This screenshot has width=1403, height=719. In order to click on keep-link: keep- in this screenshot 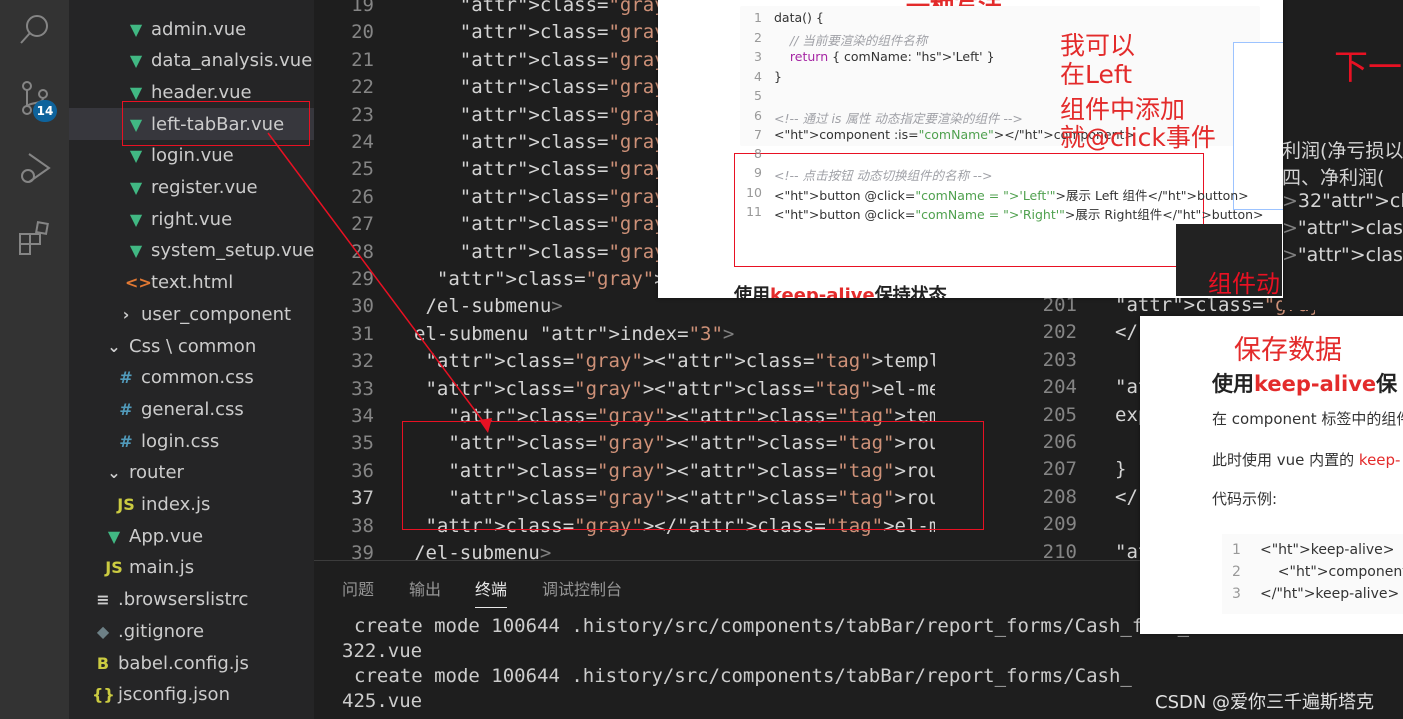, I will do `click(1380, 460)`.